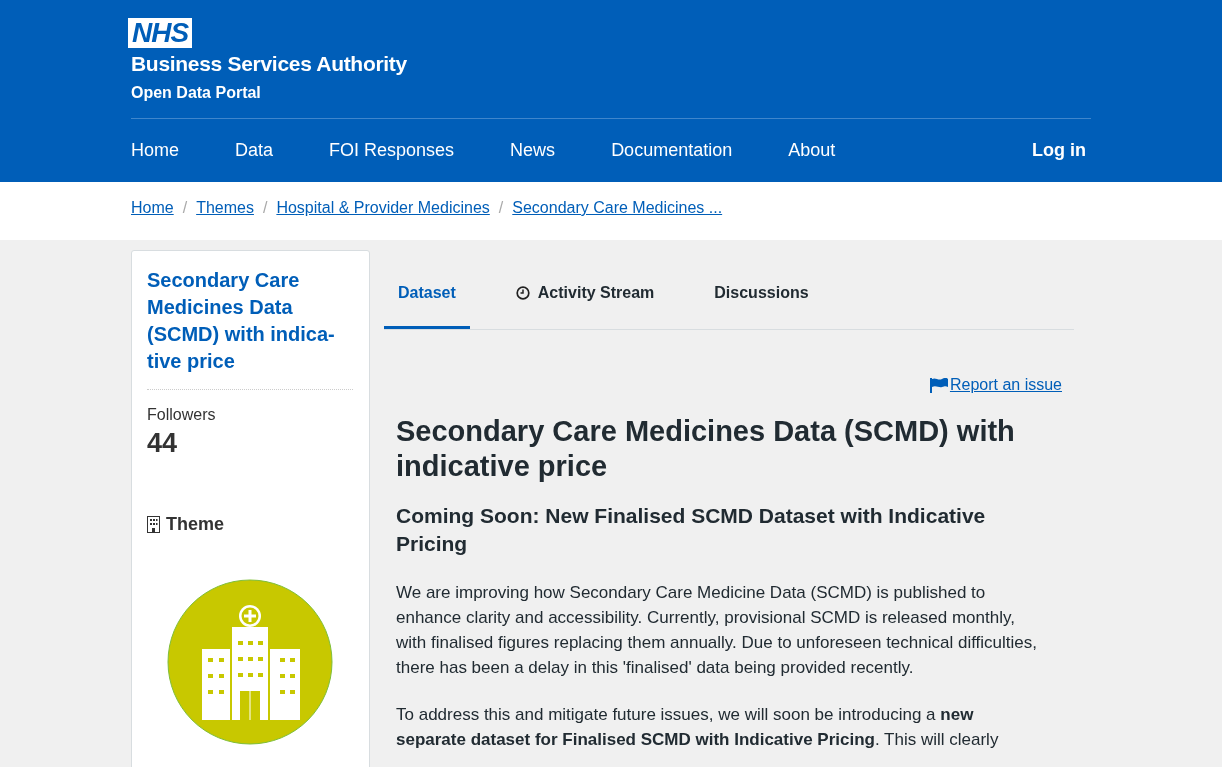 Image resolution: width=1222 pixels, height=767 pixels. What do you see at coordinates (706, 449) in the screenshot?
I see `page-title: Secondary Care Medicines Data (SCMD) with indicative price` at bounding box center [706, 449].